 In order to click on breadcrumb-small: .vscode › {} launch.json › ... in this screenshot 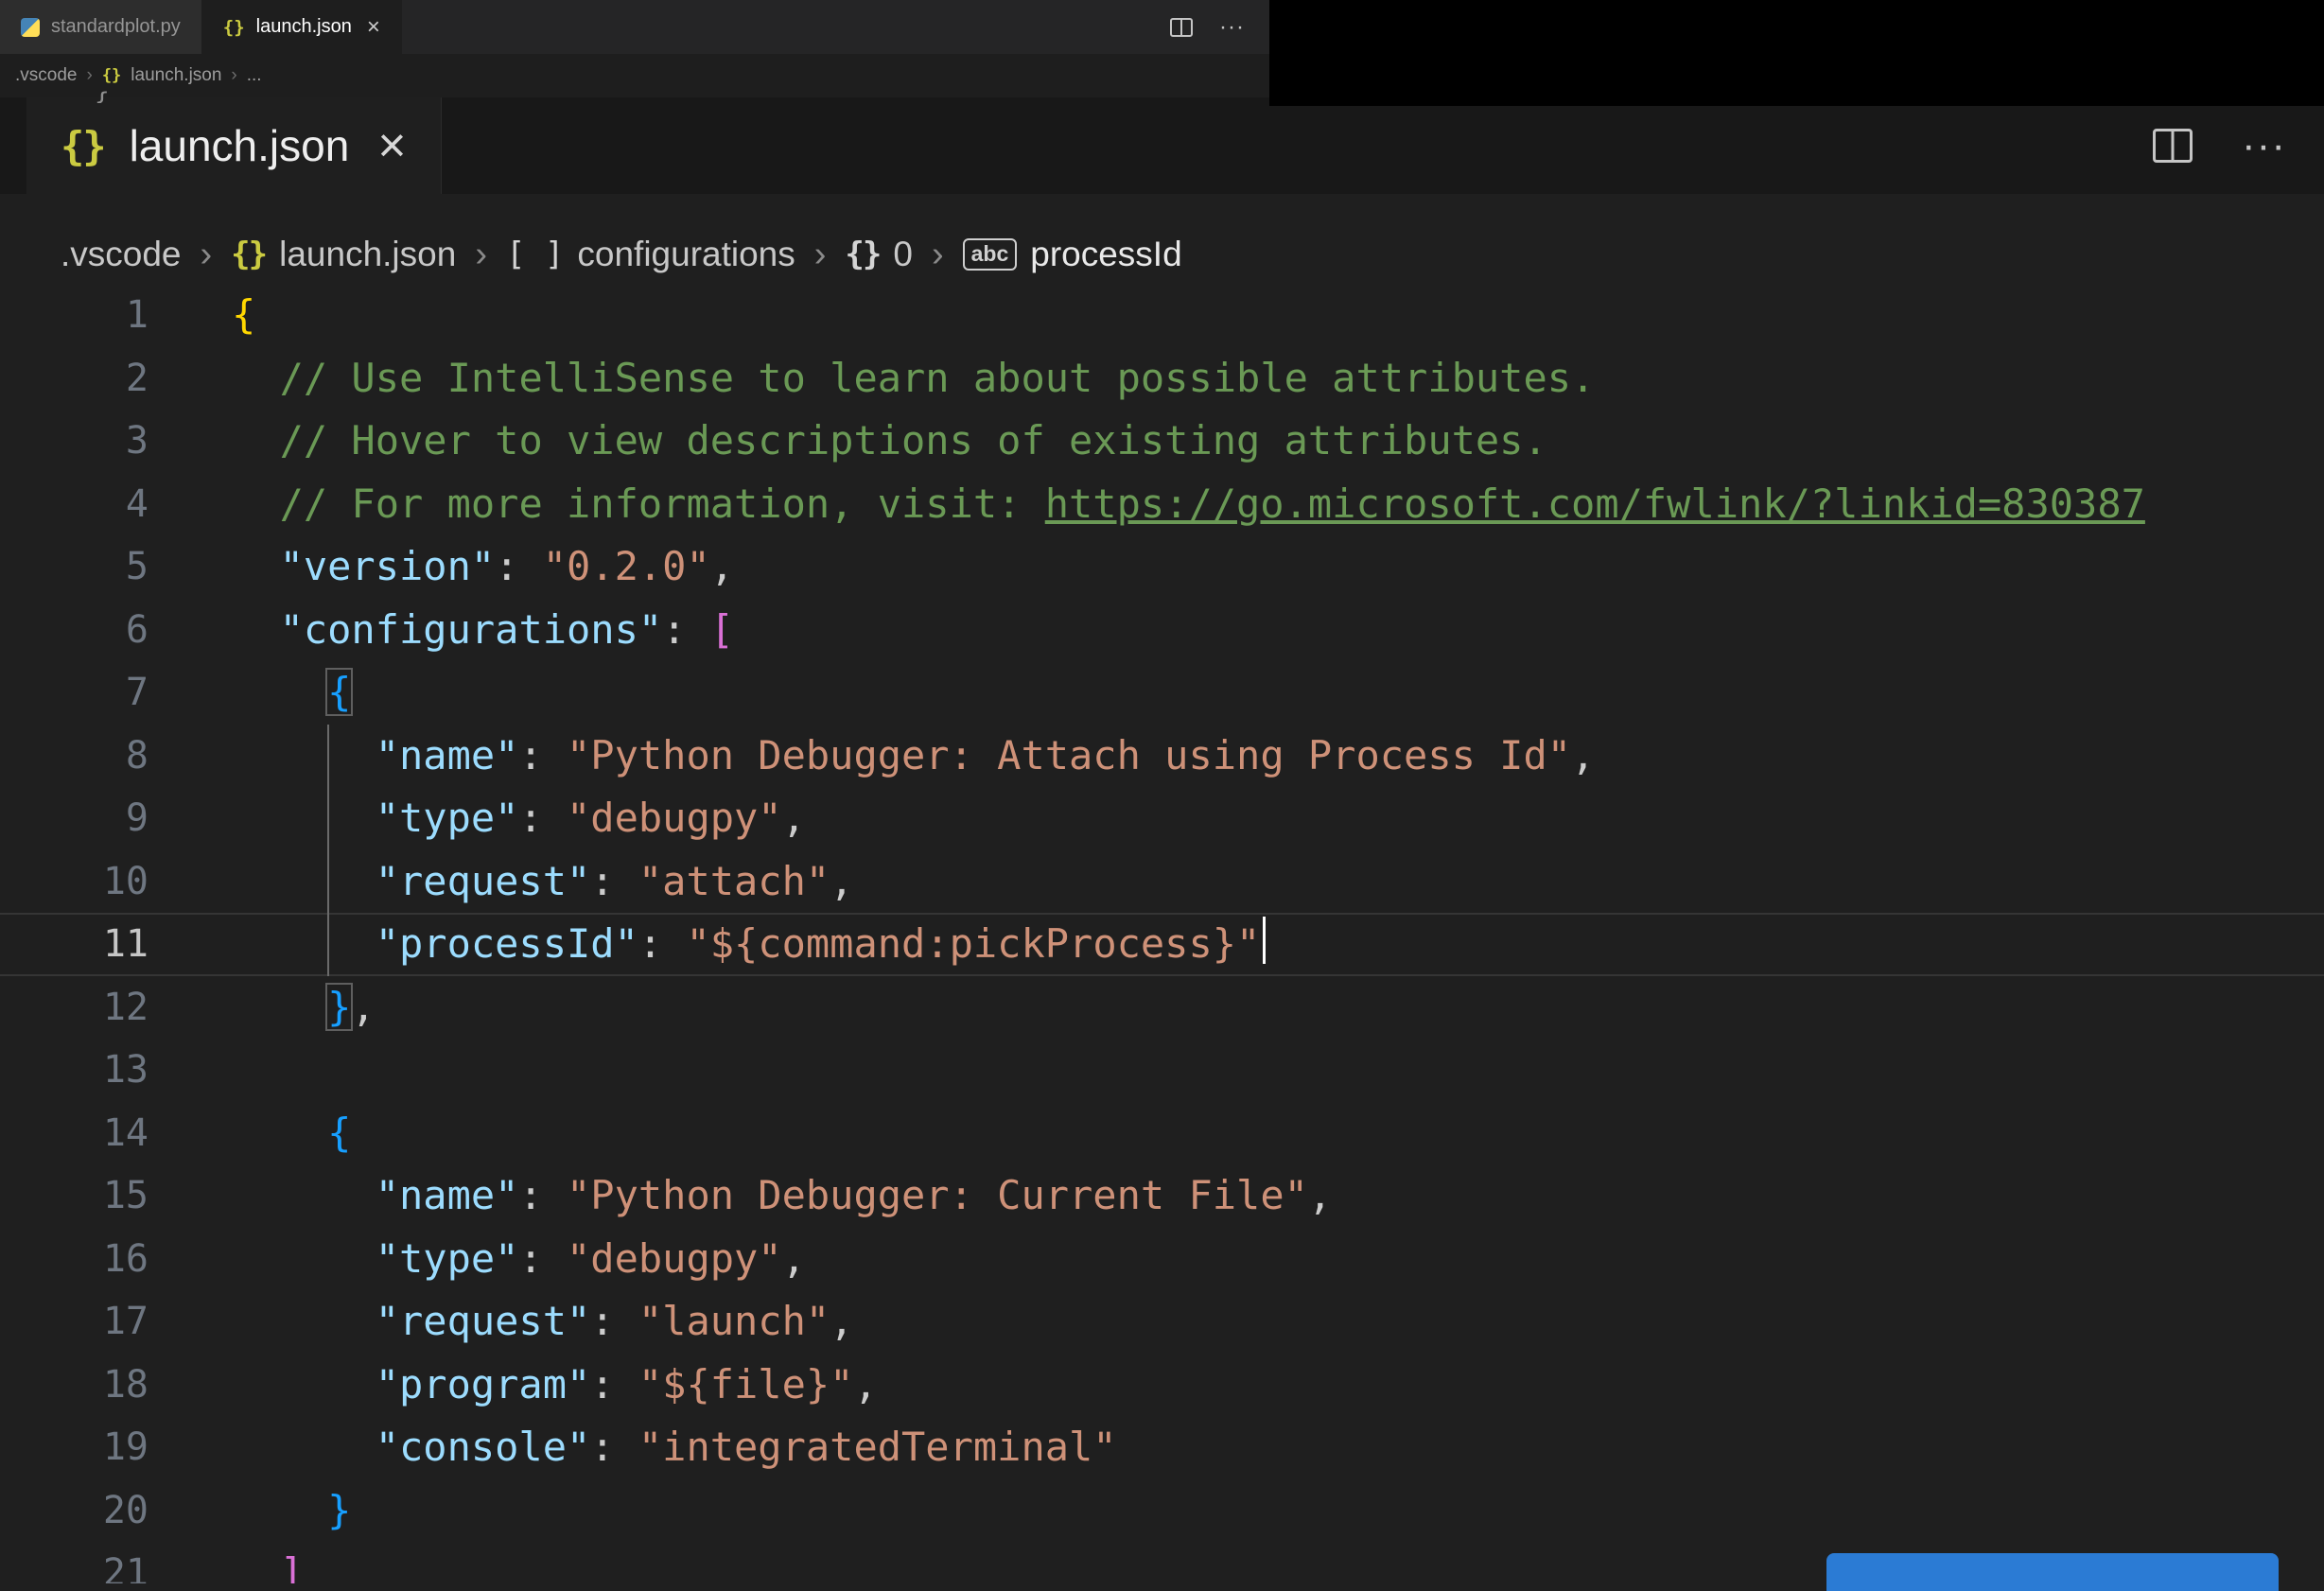, I will do `click(635, 75)`.